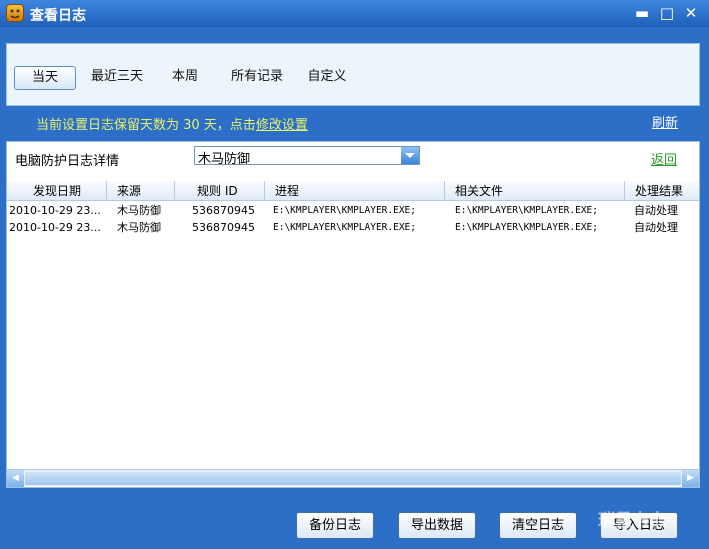 Image resolution: width=709 pixels, height=549 pixels. Describe the element at coordinates (146, 125) in the screenshot. I see `retention-notice-text: 当前设置日志保留天数为 30 天，点击` at that location.